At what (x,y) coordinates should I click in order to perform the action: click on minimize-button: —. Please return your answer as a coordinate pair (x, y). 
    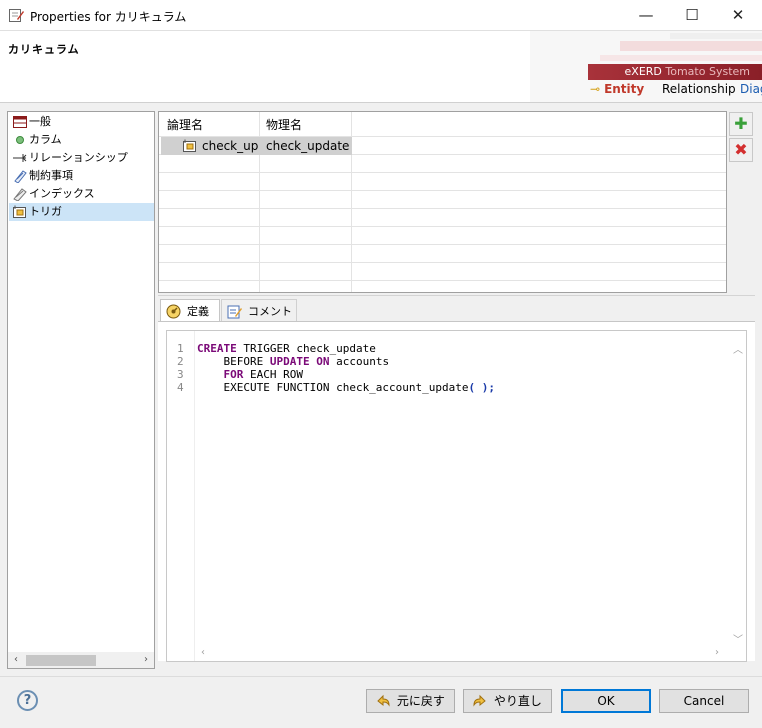
    Looking at the image, I should click on (646, 15).